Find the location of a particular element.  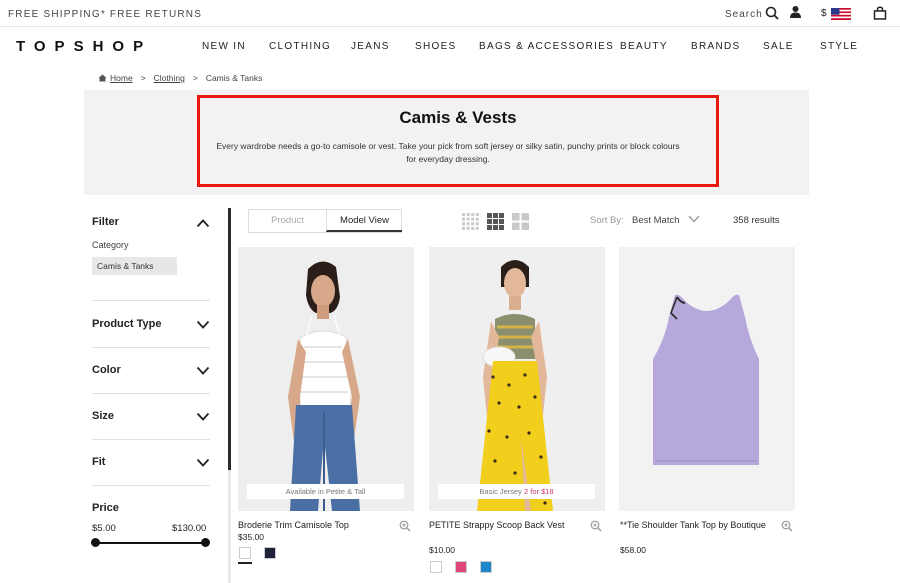

grid-4-columns-icon is located at coordinates (470, 221).